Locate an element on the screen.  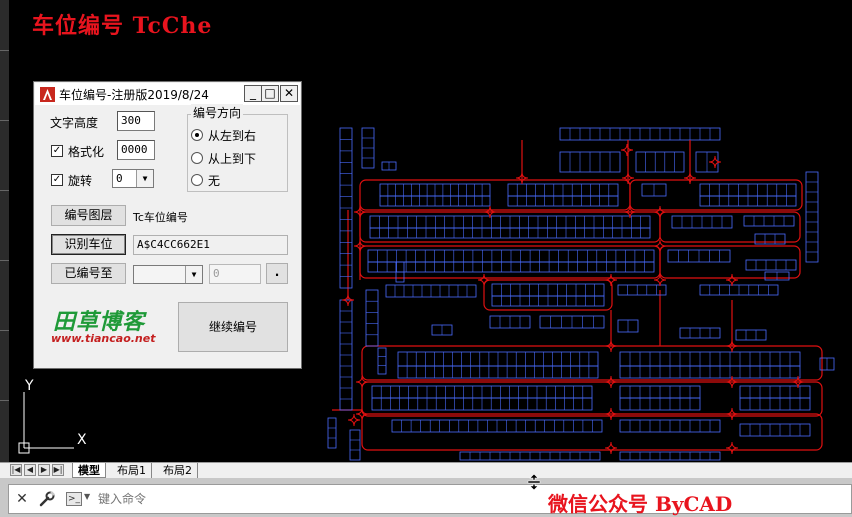
resize-vertical-cursor-icon is located at coordinates (534, 482).